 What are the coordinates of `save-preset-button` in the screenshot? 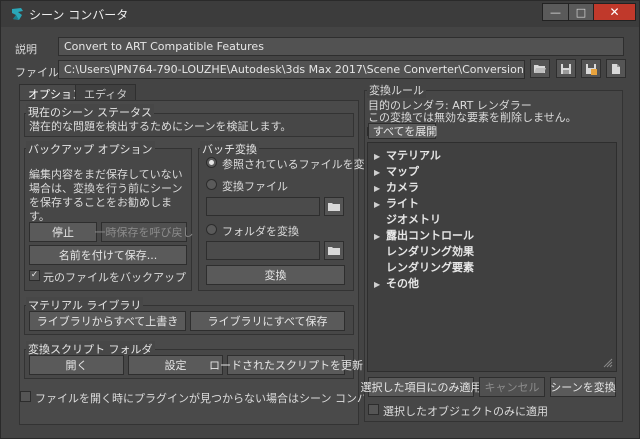 It's located at (566, 68).